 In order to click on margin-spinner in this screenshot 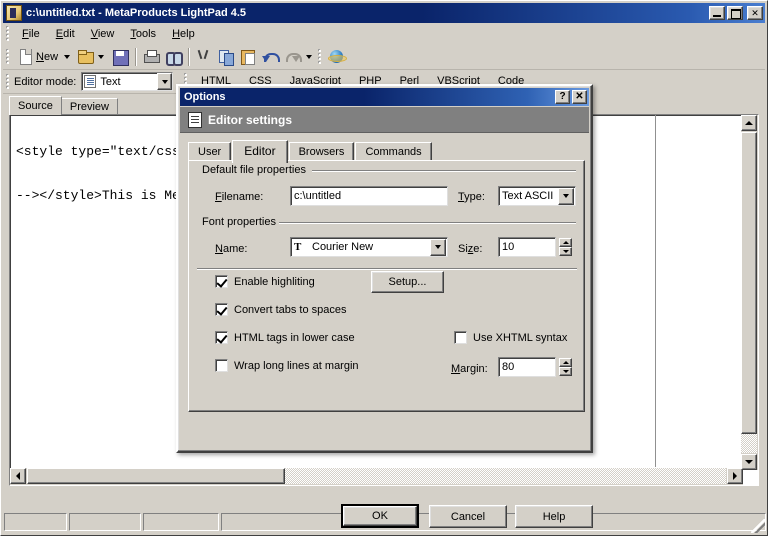, I will do `click(565, 367)`.